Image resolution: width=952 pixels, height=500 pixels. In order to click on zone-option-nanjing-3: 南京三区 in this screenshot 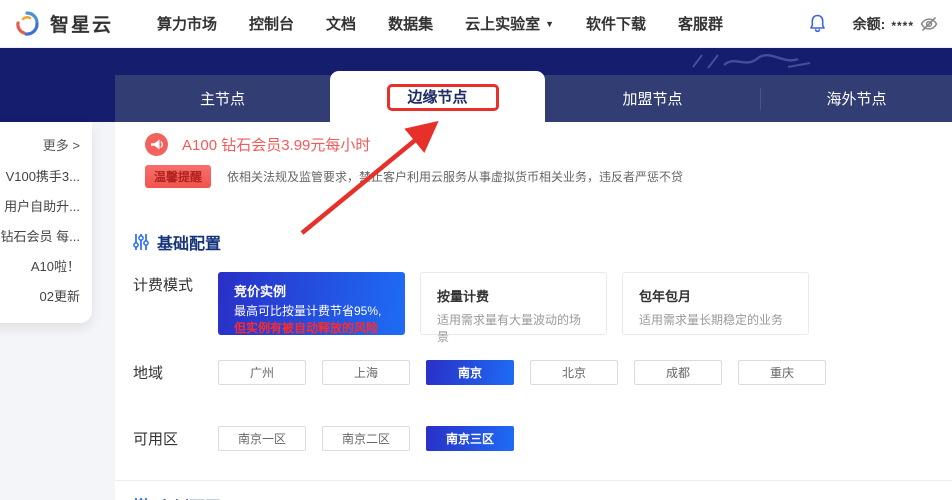, I will do `click(470, 438)`.